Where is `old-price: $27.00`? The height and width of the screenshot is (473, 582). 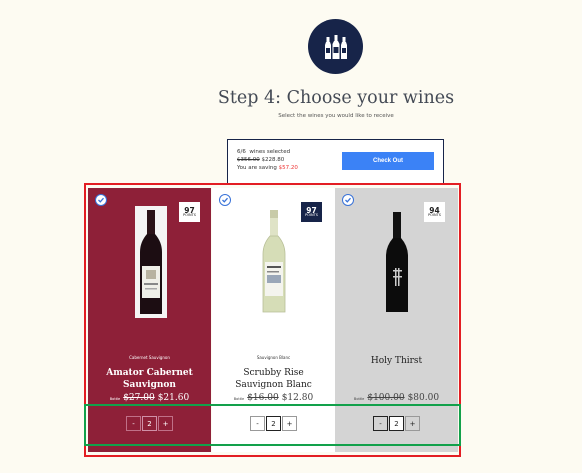 old-price: $27.00 is located at coordinates (139, 398).